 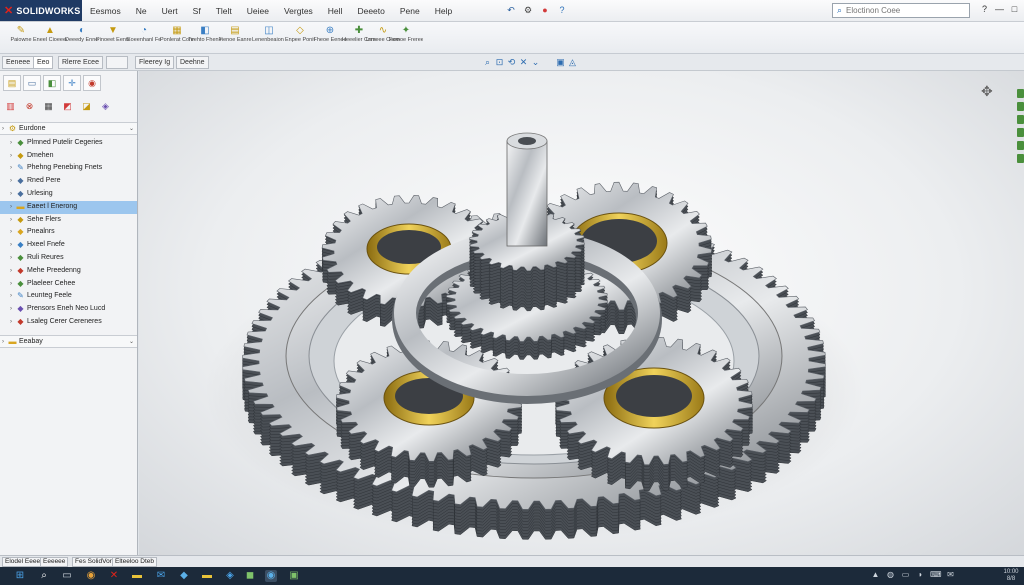 I want to click on property-manager-icon: ▭, so click(x=32, y=83).